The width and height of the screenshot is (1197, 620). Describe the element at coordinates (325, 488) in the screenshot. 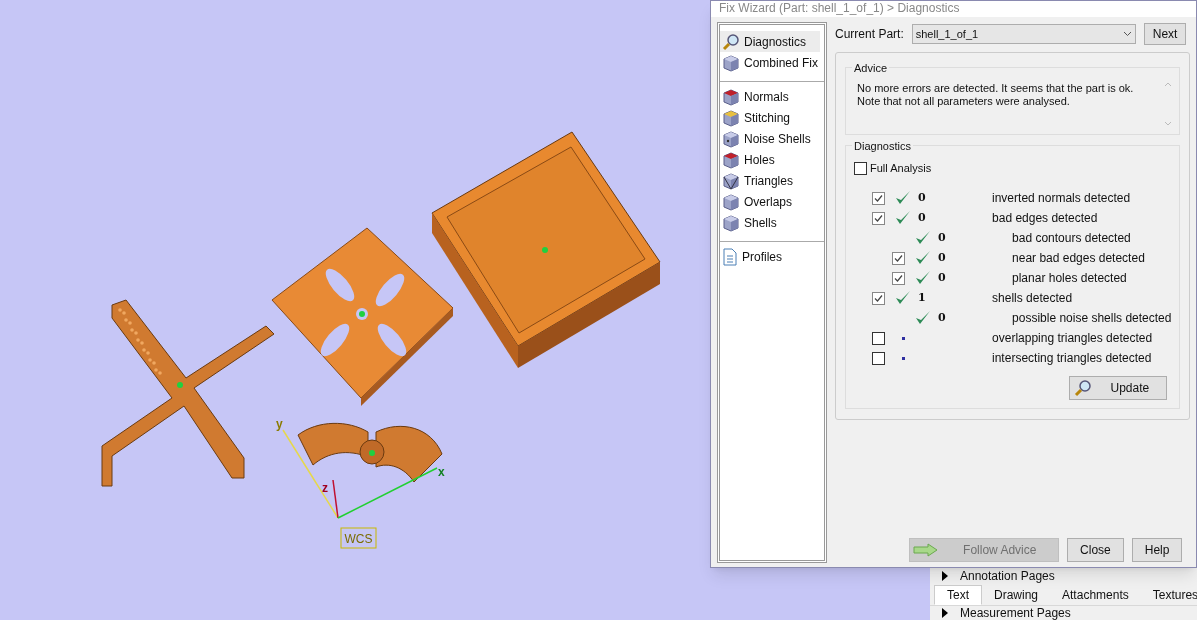

I see `axis-label: z` at that location.